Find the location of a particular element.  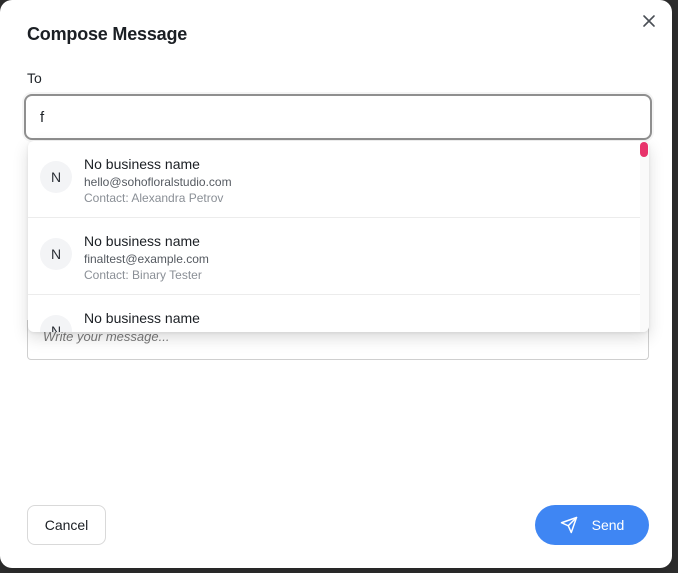

suggestion-email: finaltest@example.com is located at coordinates (146, 259).